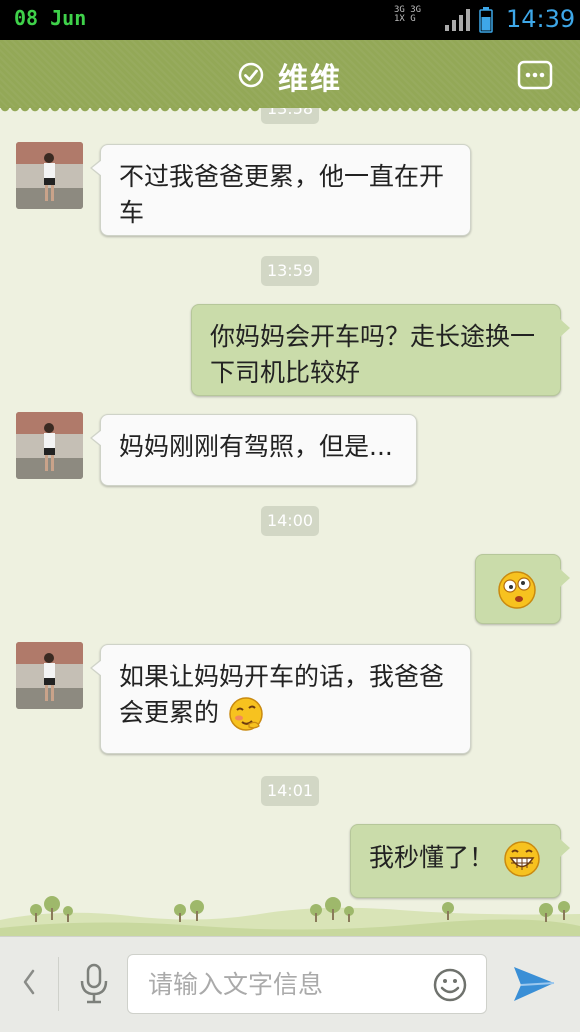  What do you see at coordinates (282, 194) in the screenshot?
I see `message-text: 不过我爸爸更累，他一直在开车` at bounding box center [282, 194].